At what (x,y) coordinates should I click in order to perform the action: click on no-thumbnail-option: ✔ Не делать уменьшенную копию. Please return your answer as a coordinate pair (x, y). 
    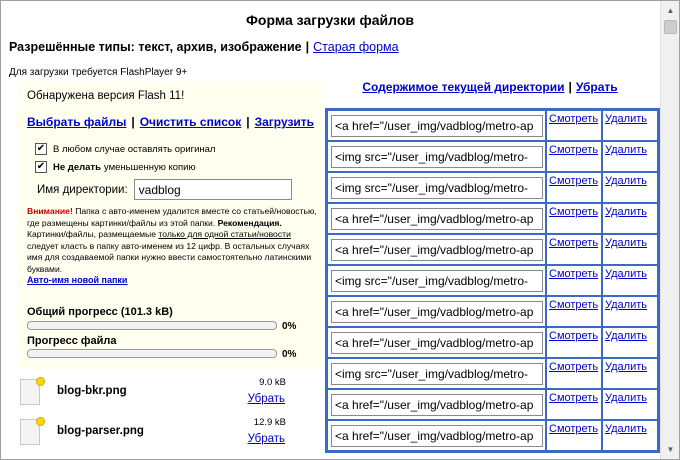
    Looking at the image, I should click on (115, 167).